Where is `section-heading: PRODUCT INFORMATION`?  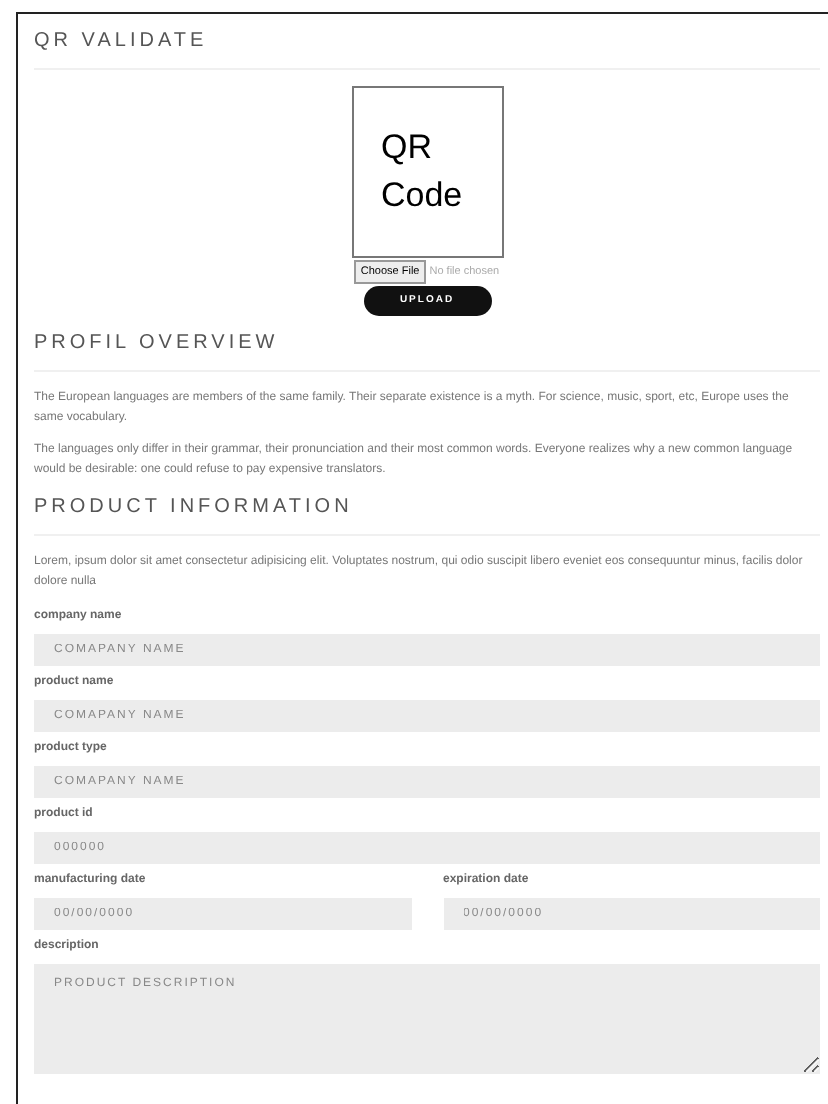 section-heading: PRODUCT INFORMATION is located at coordinates (194, 508).